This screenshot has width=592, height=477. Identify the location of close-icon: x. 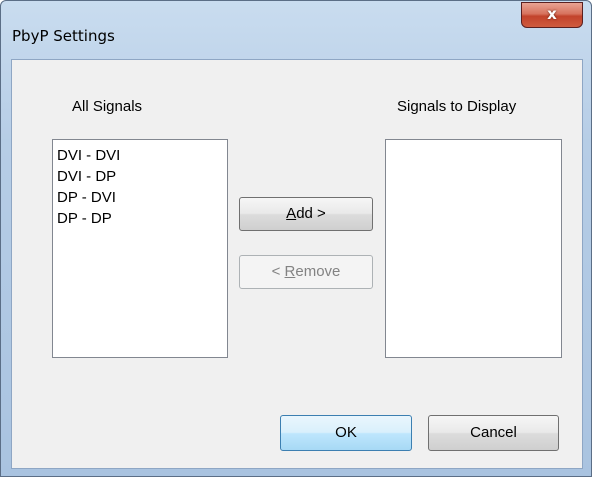
(552, 14).